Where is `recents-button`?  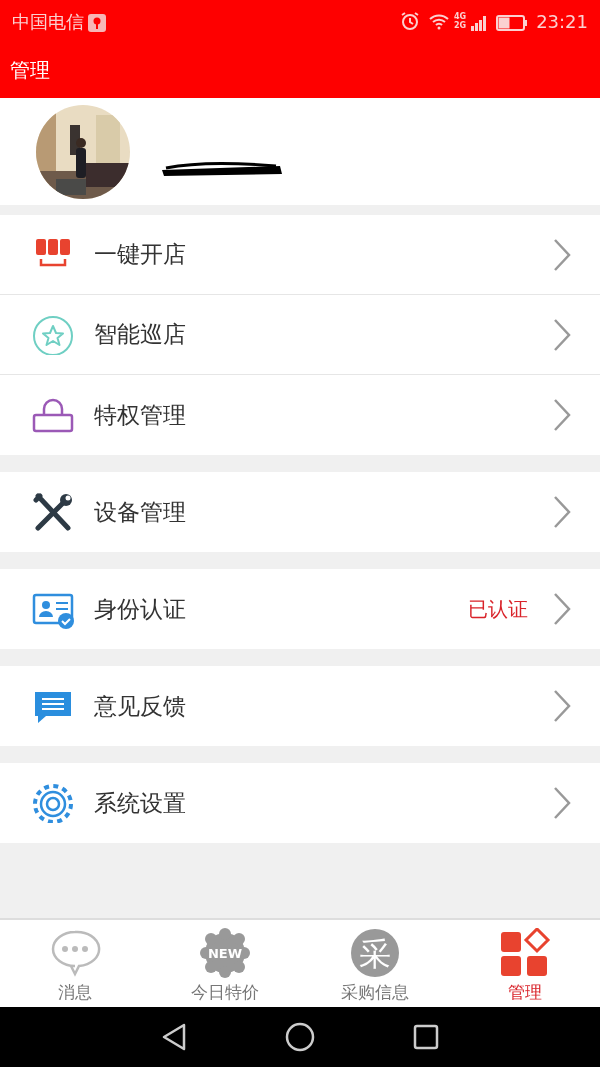 recents-button is located at coordinates (426, 1037).